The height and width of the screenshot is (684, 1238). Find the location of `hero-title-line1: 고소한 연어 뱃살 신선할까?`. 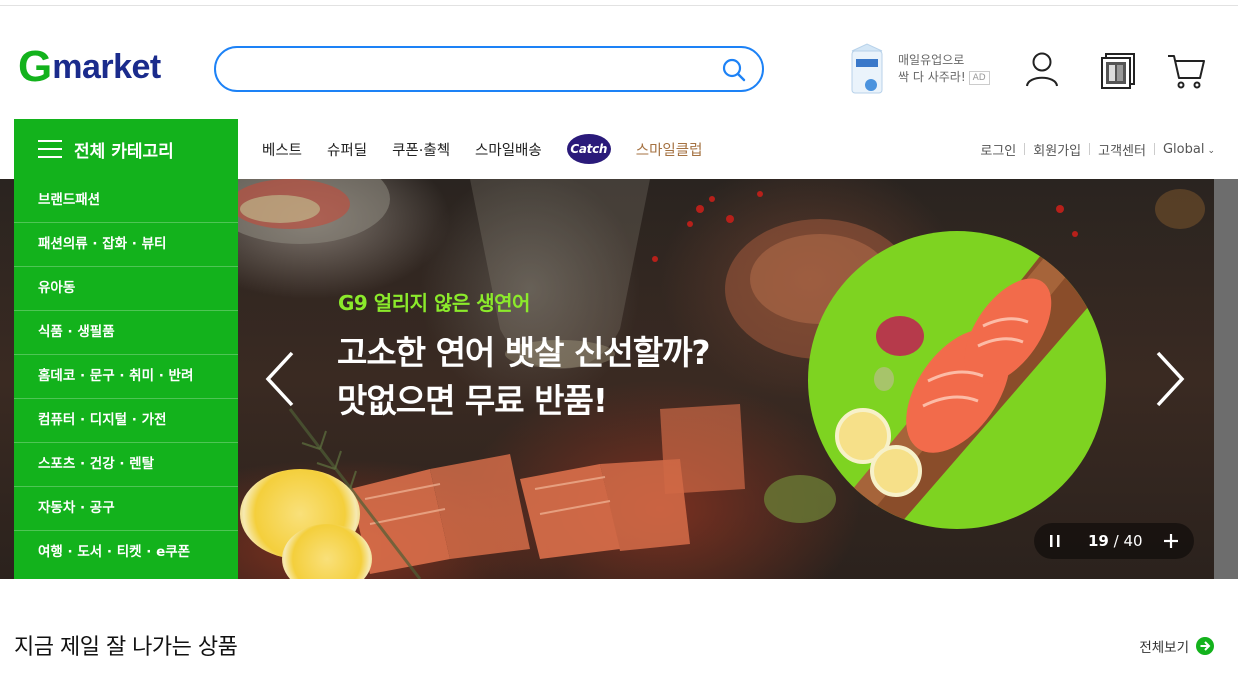

hero-title-line1: 고소한 연어 뱃살 신선할까? is located at coordinates (524, 352).